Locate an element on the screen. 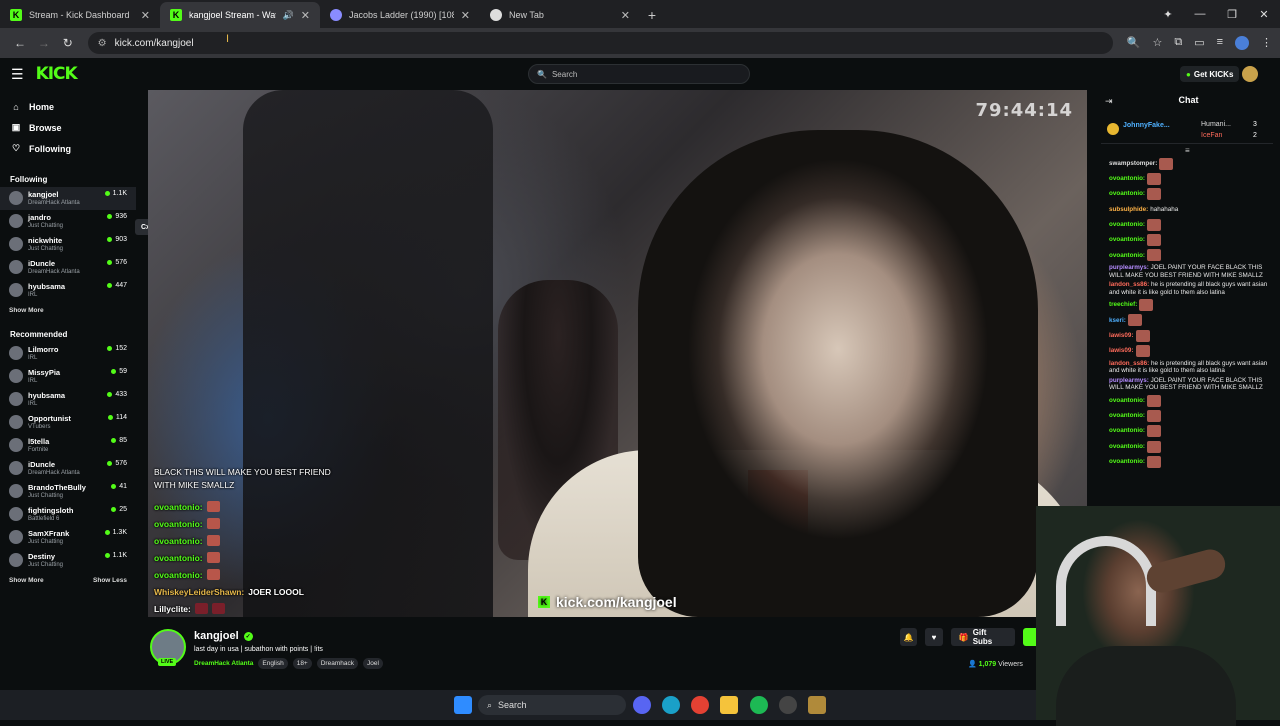 The width and height of the screenshot is (1280, 726). bell-icon: 🔔 is located at coordinates (909, 637).